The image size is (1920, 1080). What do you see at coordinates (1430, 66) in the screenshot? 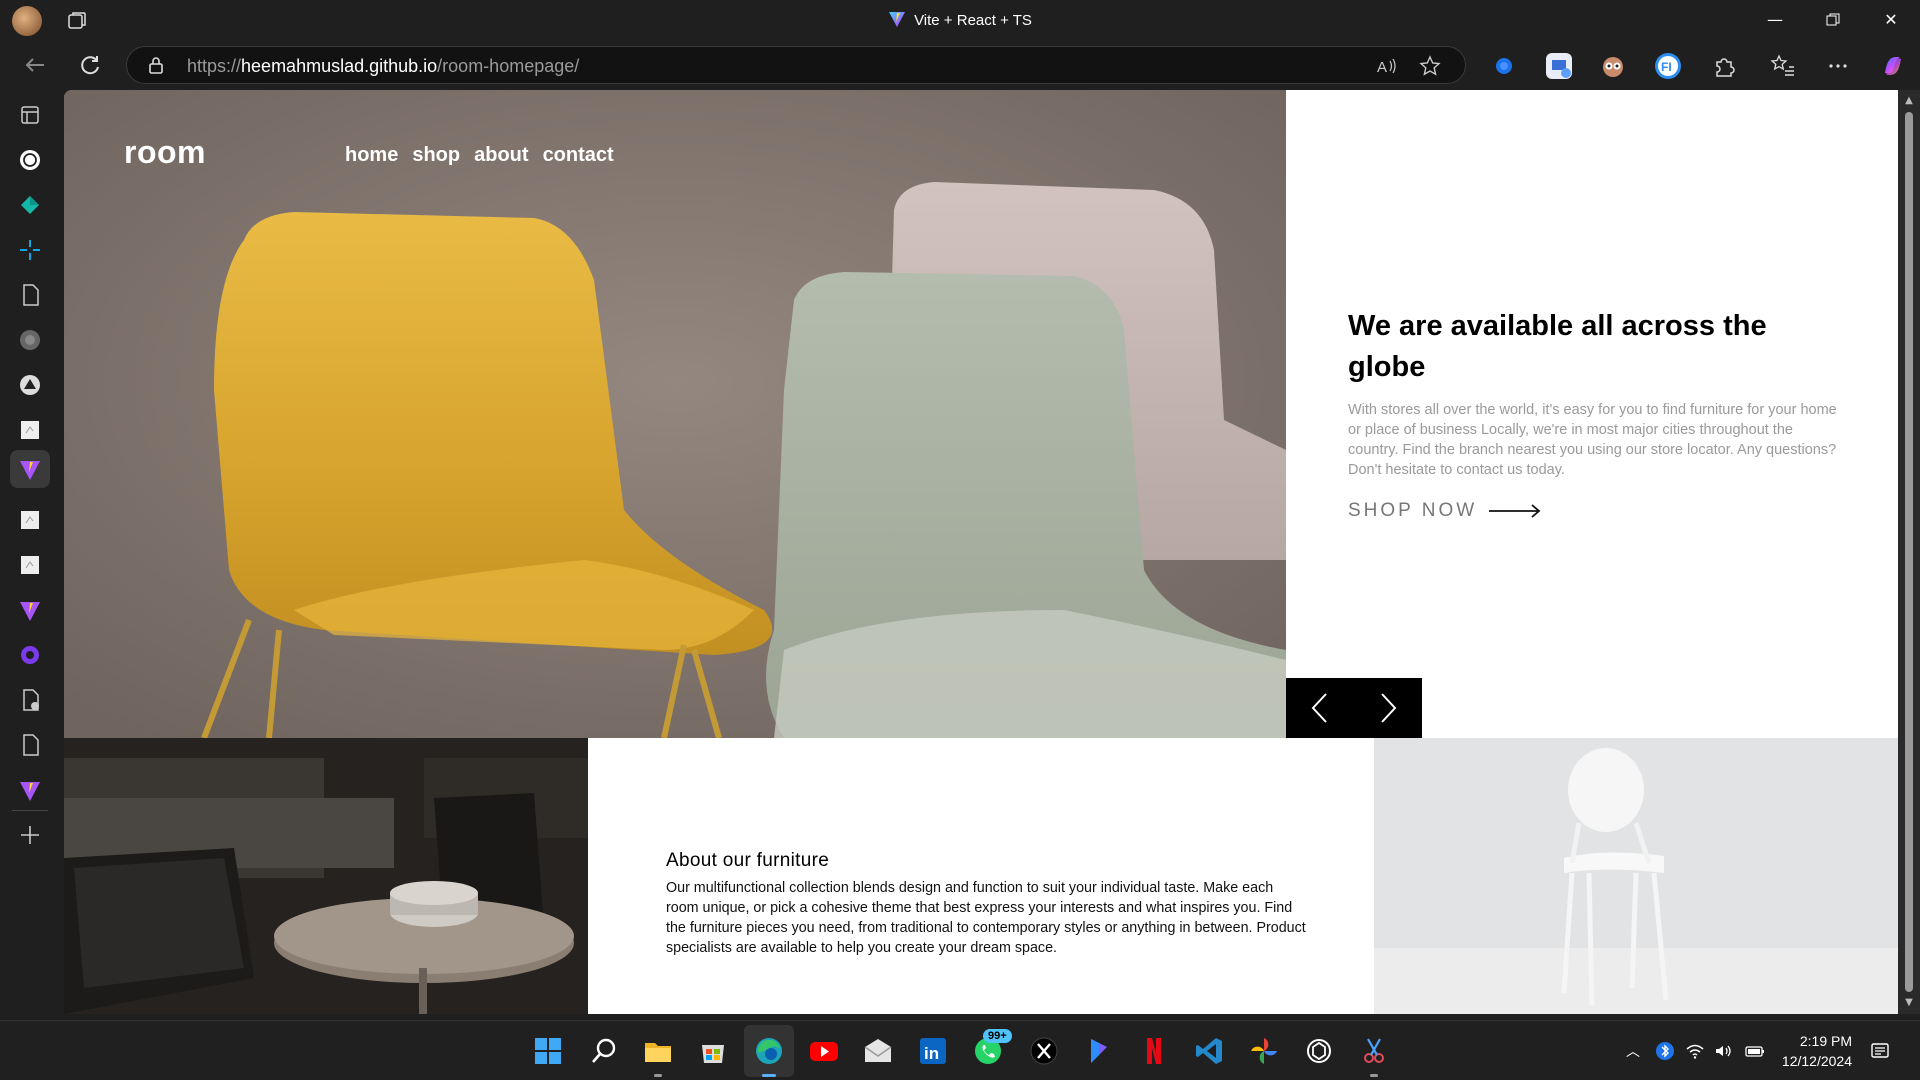
I see `favorite-star-icon` at bounding box center [1430, 66].